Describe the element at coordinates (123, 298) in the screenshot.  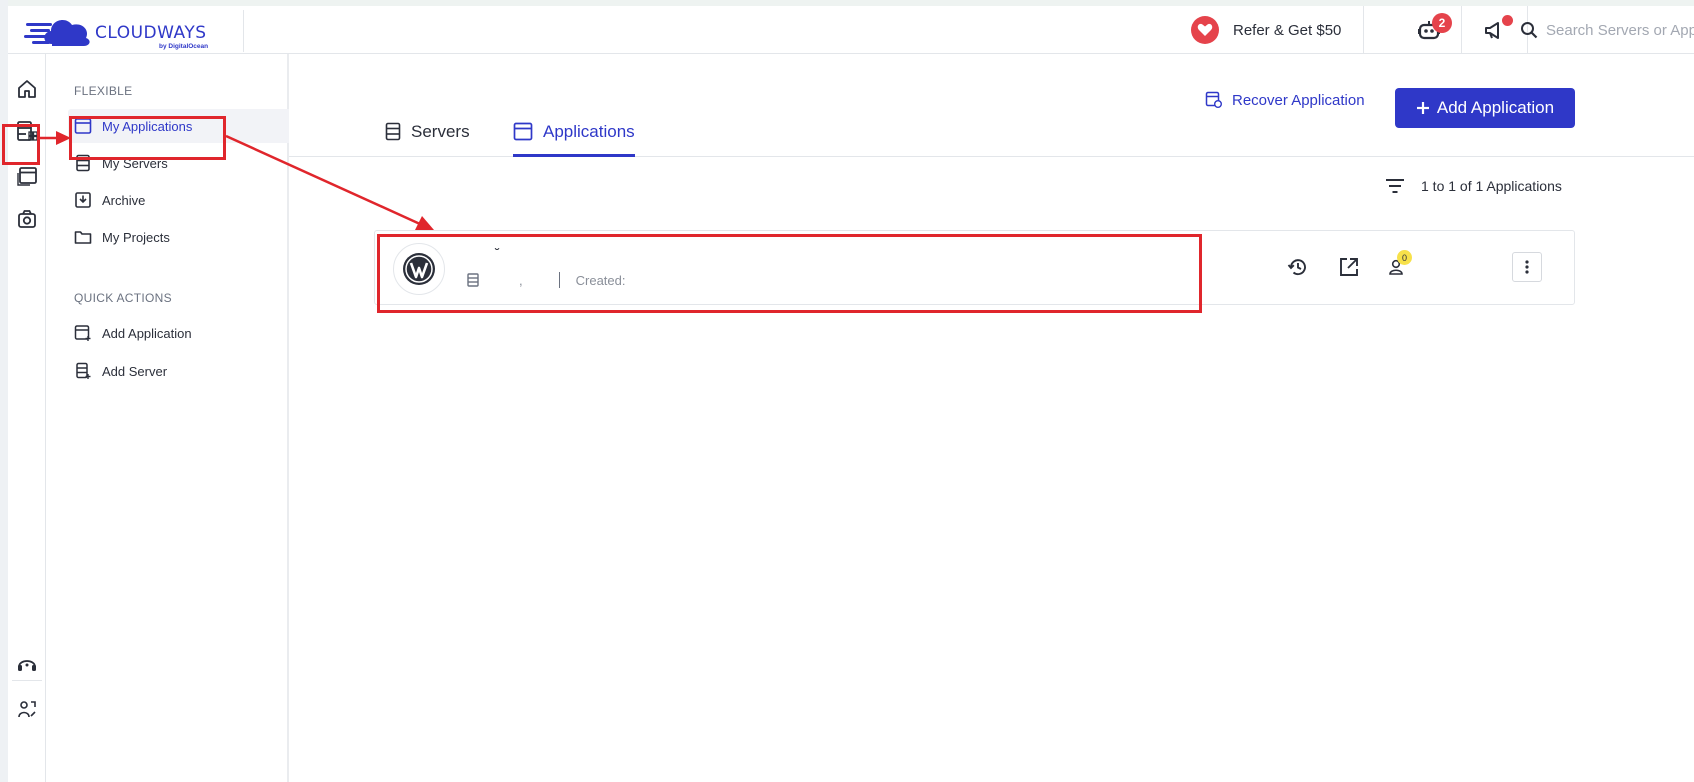
I see `section-quick-actions: QUICK ACTIONS` at that location.